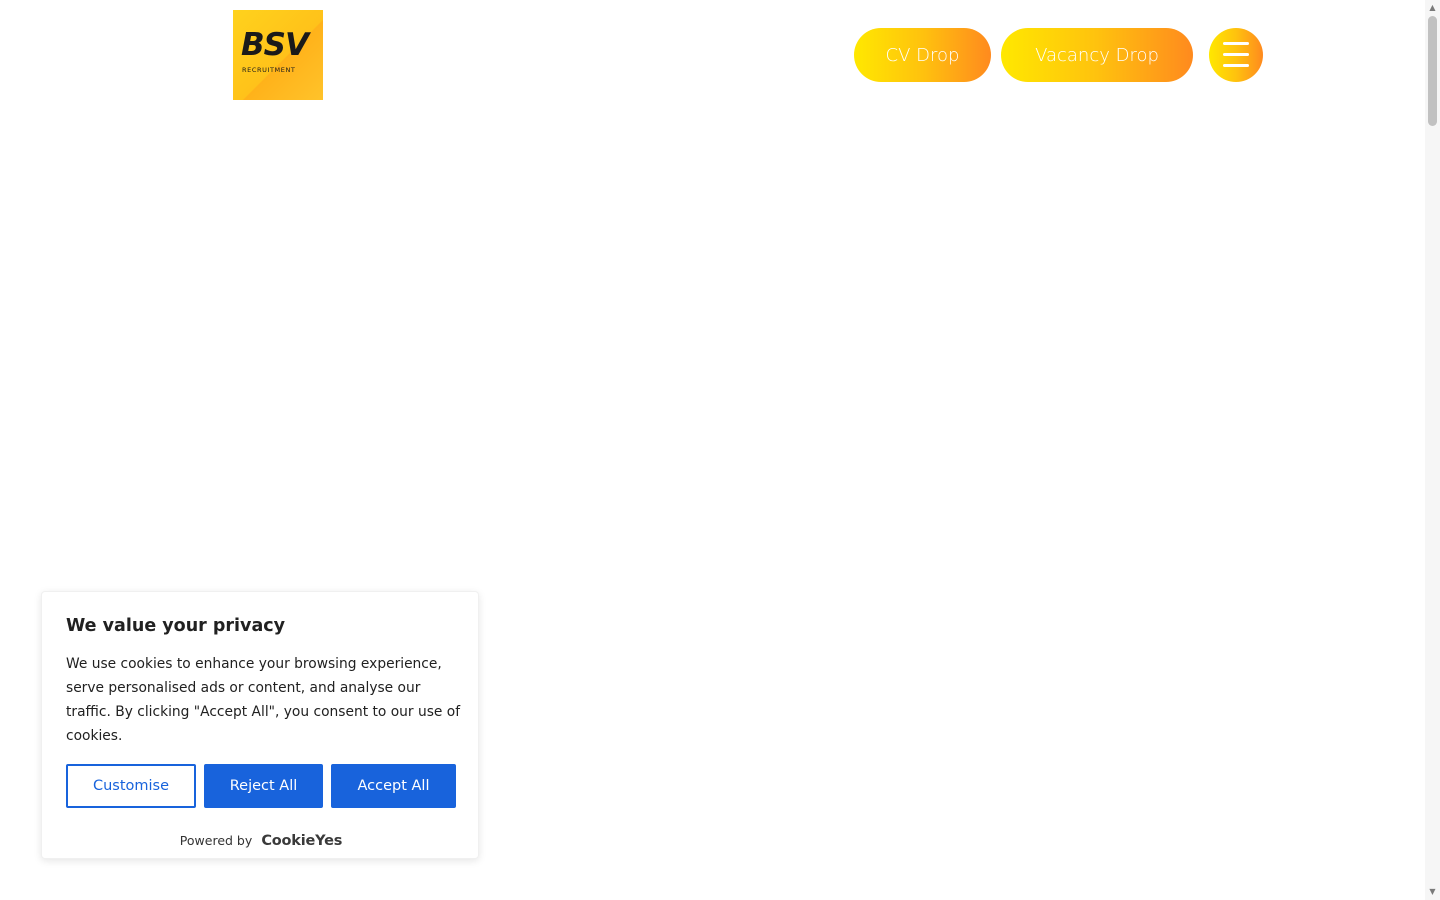 This screenshot has width=1440, height=900. Describe the element at coordinates (301, 841) in the screenshot. I see `cookieyes-logo: CookieYes` at that location.